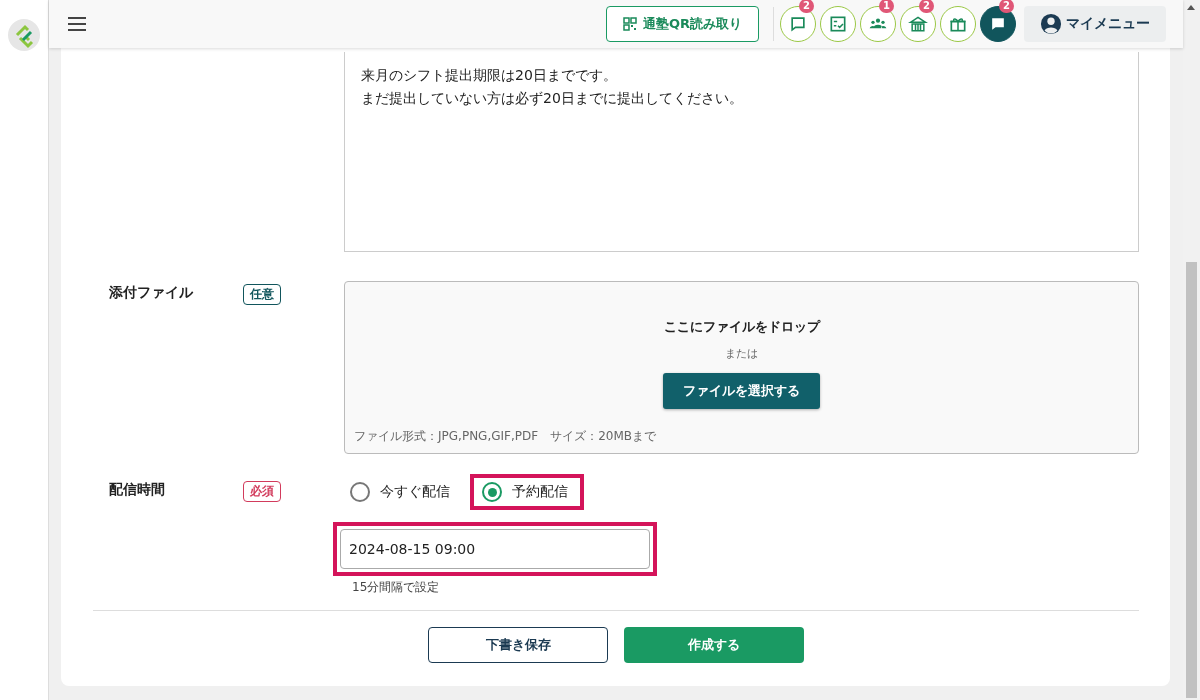 This screenshot has height=700, width=1200. What do you see at coordinates (552, 98) in the screenshot?
I see `message-line: まだ提出していない方は必ず20日までに提出してください。` at bounding box center [552, 98].